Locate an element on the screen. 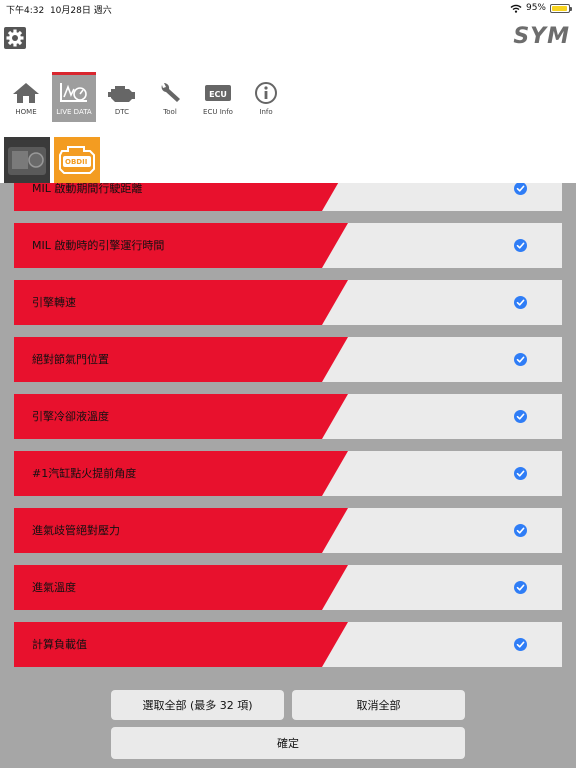 This screenshot has height=768, width=576. nav-tool: Tool is located at coordinates (170, 97).